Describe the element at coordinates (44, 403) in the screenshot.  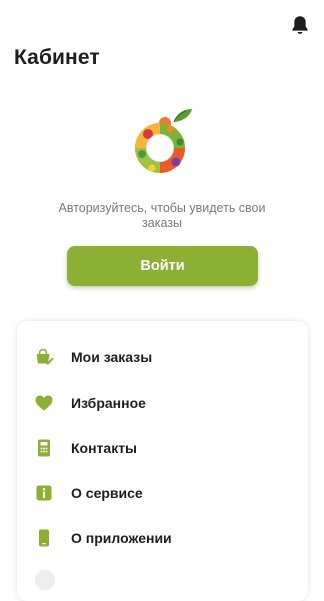
I see `heart-icon` at that location.